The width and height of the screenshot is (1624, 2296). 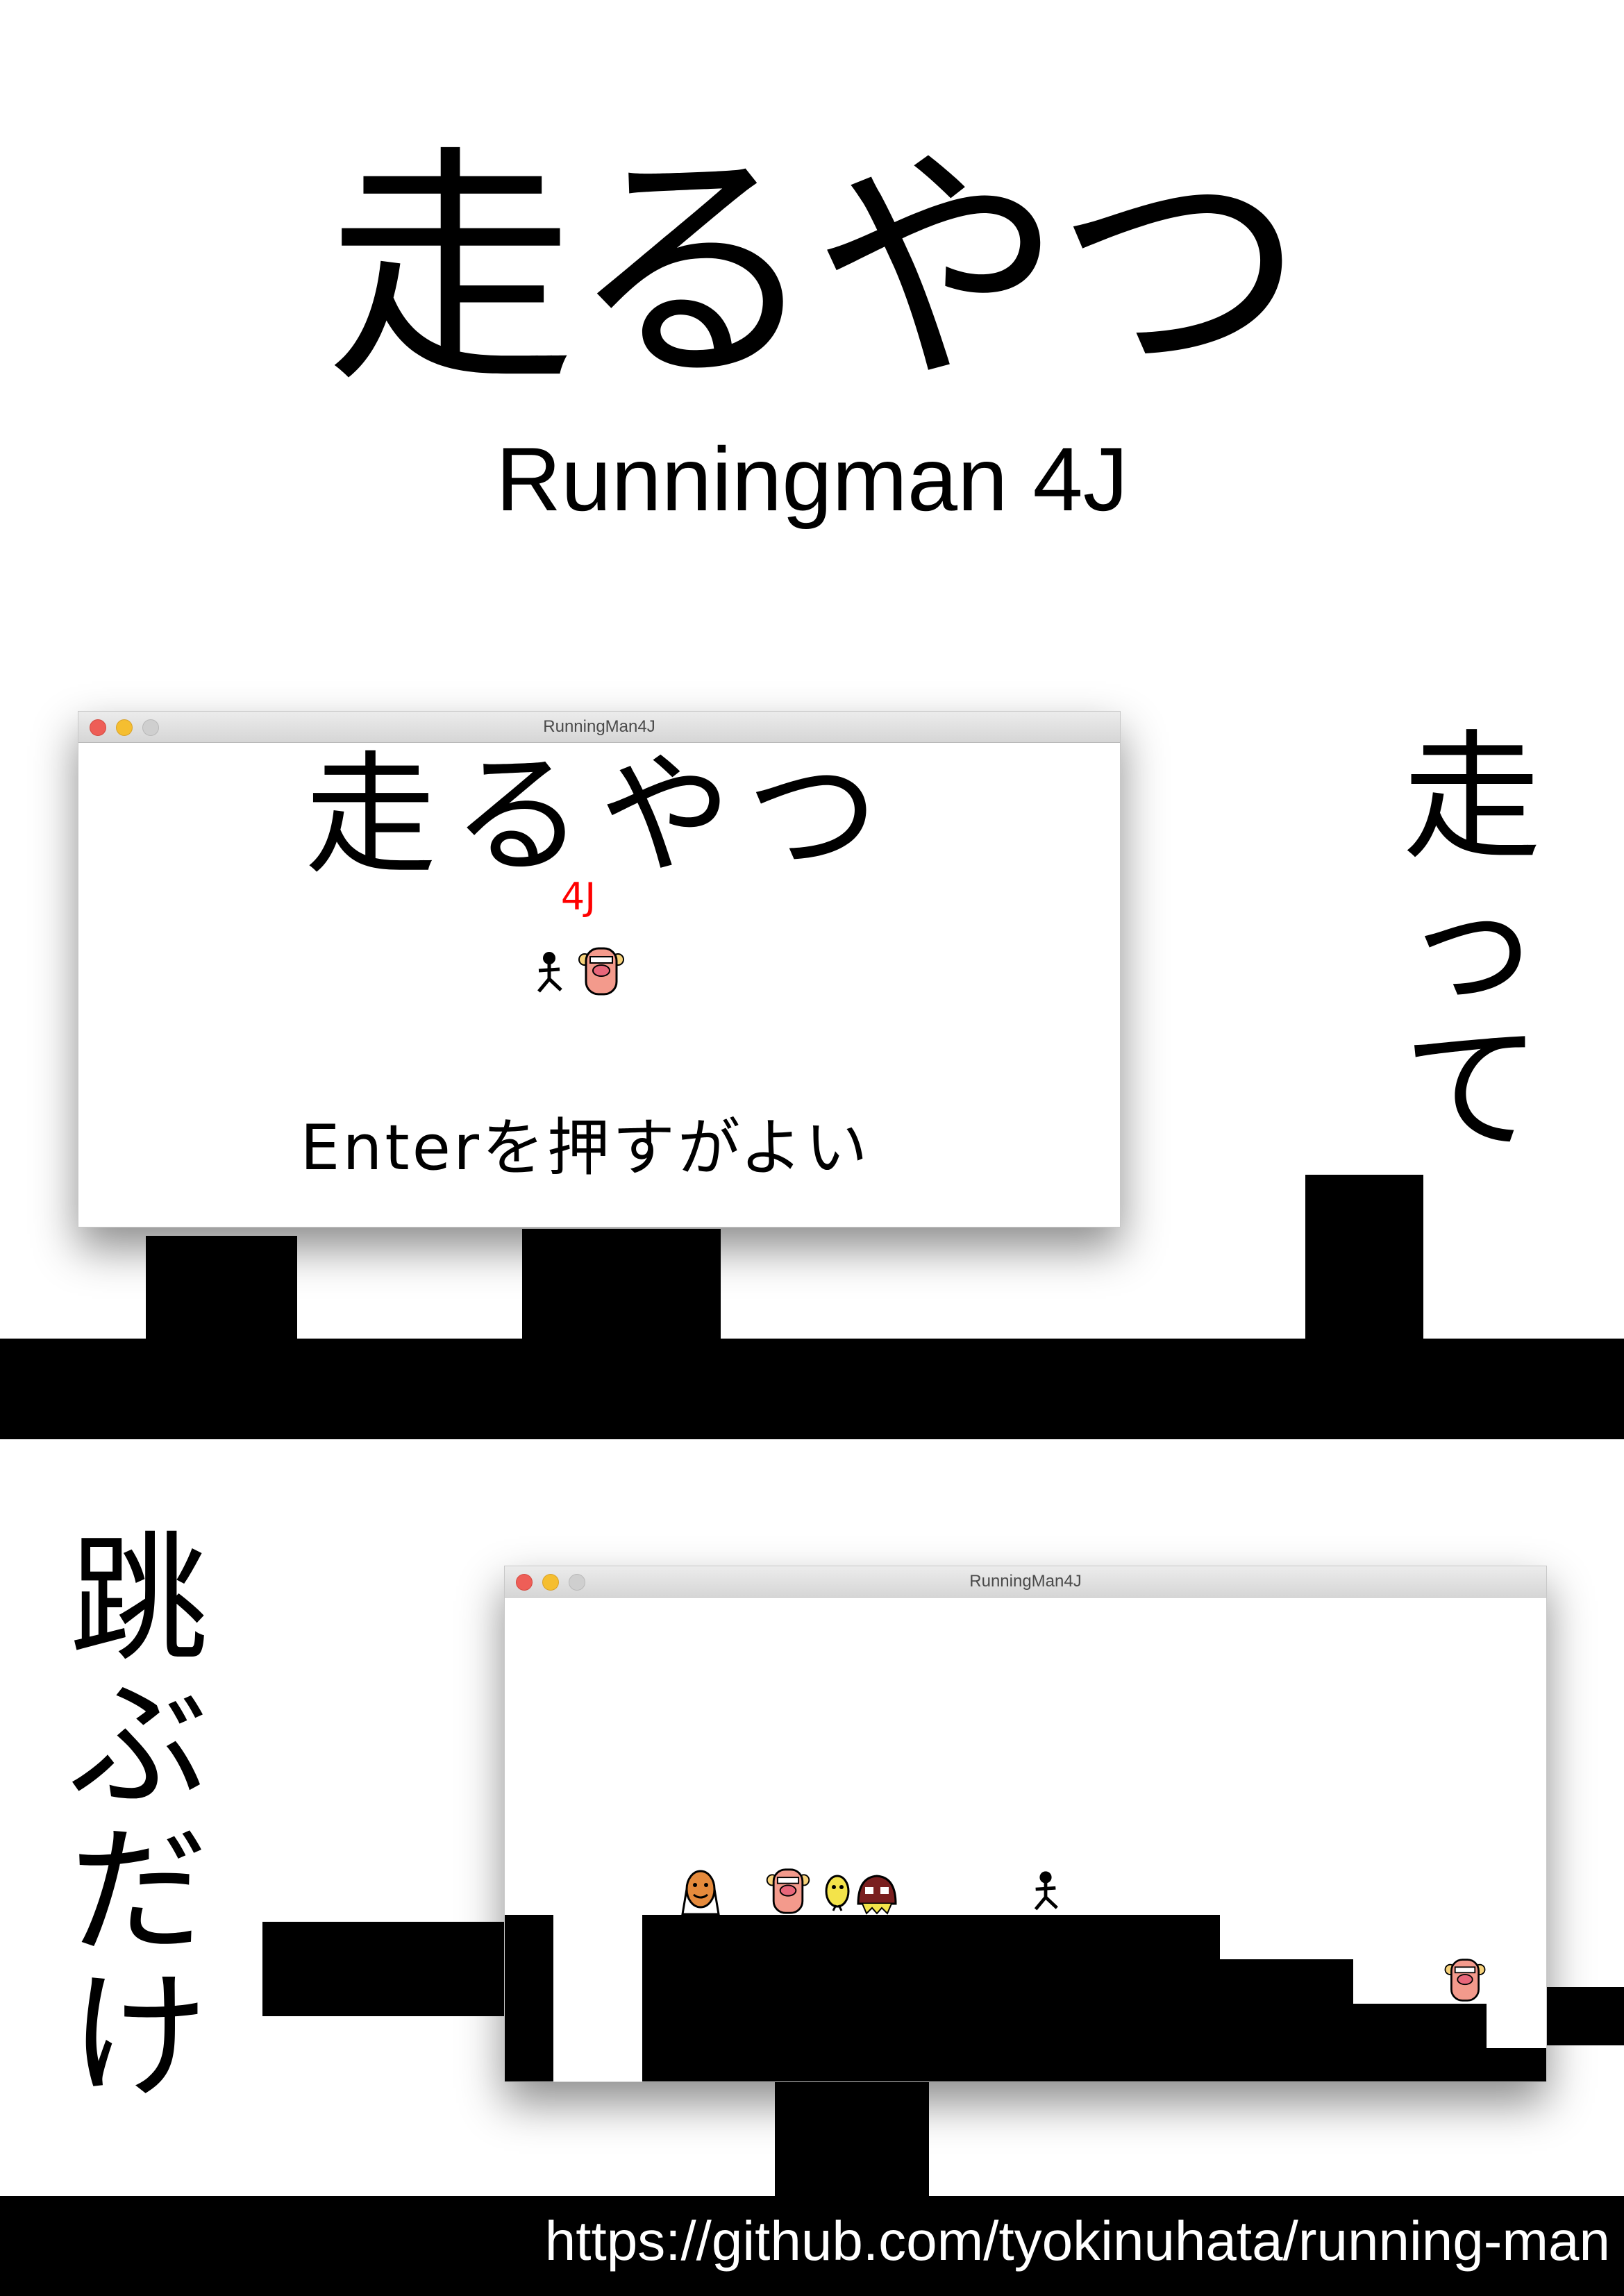 What do you see at coordinates (701, 1893) in the screenshot?
I see `orange-creature-enemy-icon` at bounding box center [701, 1893].